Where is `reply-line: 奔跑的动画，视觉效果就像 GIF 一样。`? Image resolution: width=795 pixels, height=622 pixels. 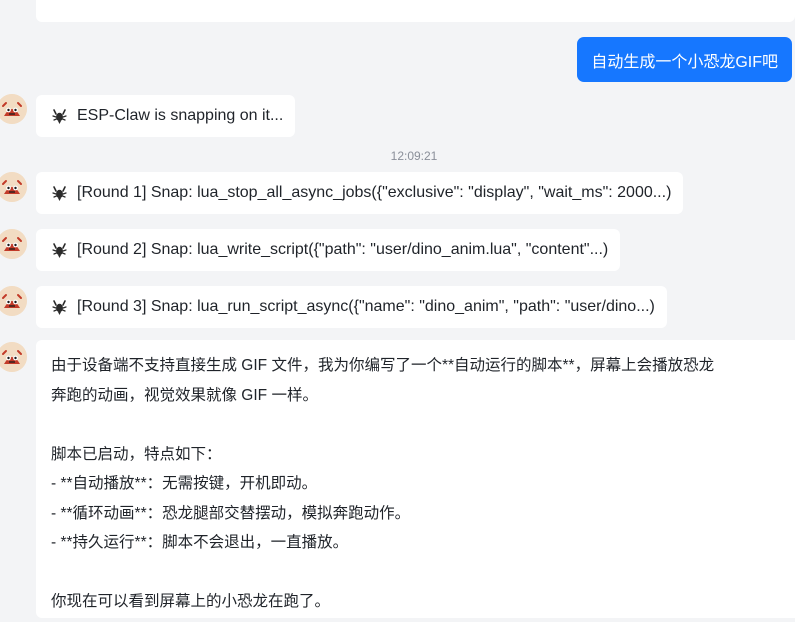 reply-line: 奔跑的动画，视觉效果就像 GIF 一样。 is located at coordinates (184, 395).